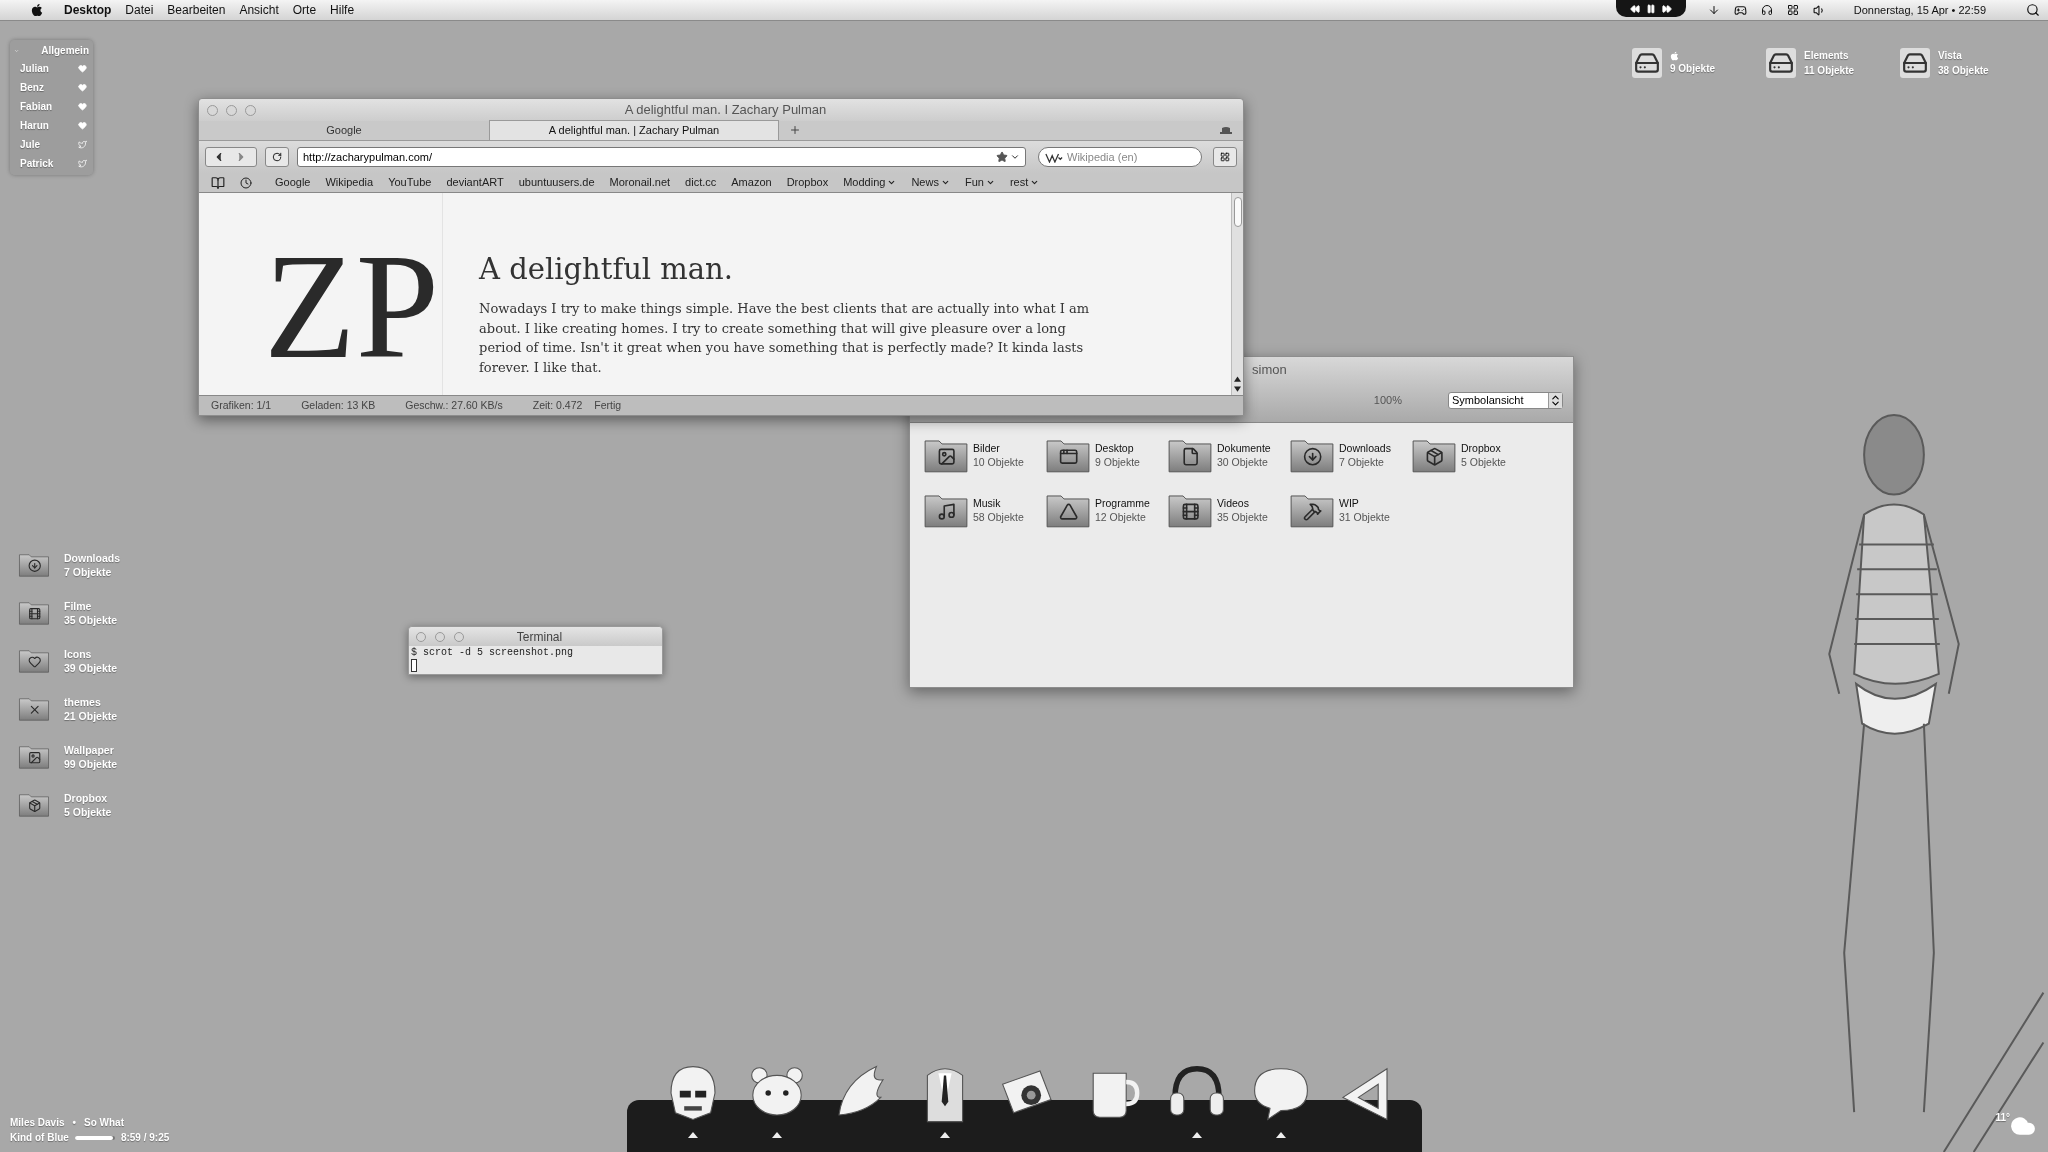 Image resolution: width=2048 pixels, height=1152 pixels. I want to click on document-folder-icon, so click(1190, 455).